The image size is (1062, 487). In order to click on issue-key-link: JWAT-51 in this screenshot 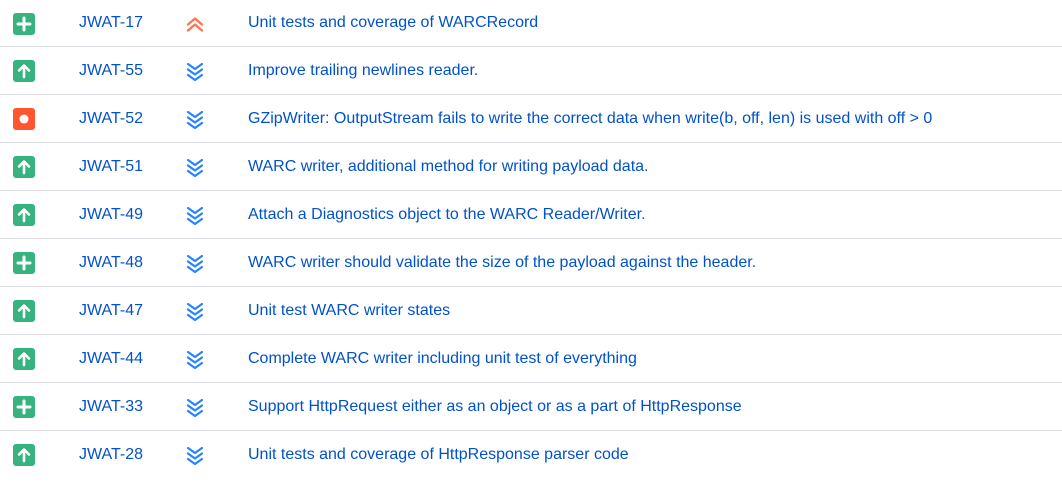, I will do `click(111, 166)`.